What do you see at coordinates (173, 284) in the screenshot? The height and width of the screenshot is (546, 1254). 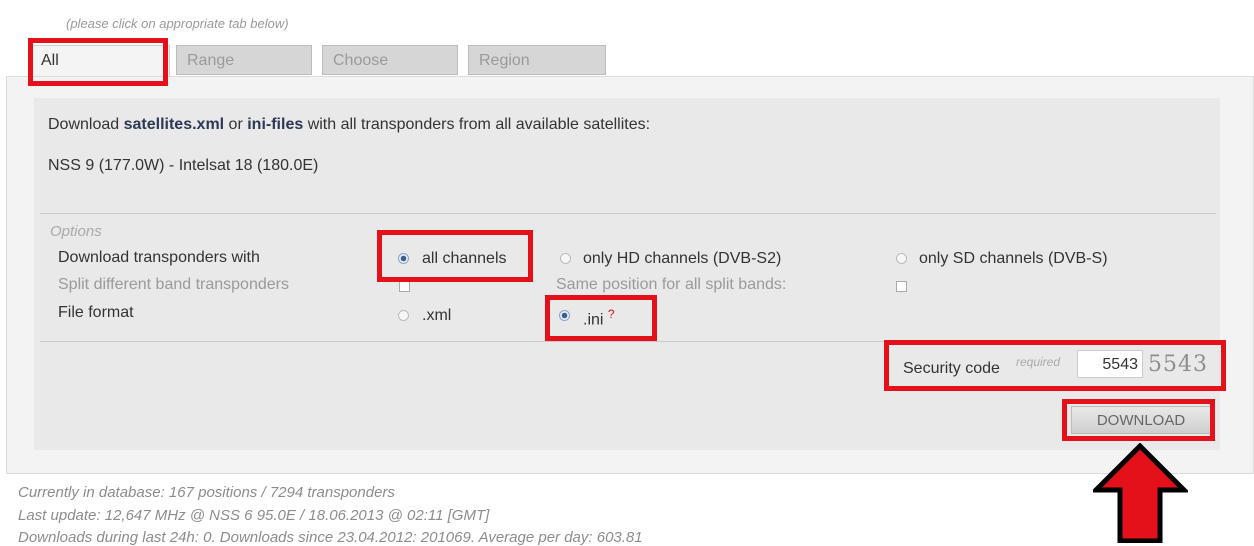 I see `split-label: Split different band transponders` at bounding box center [173, 284].